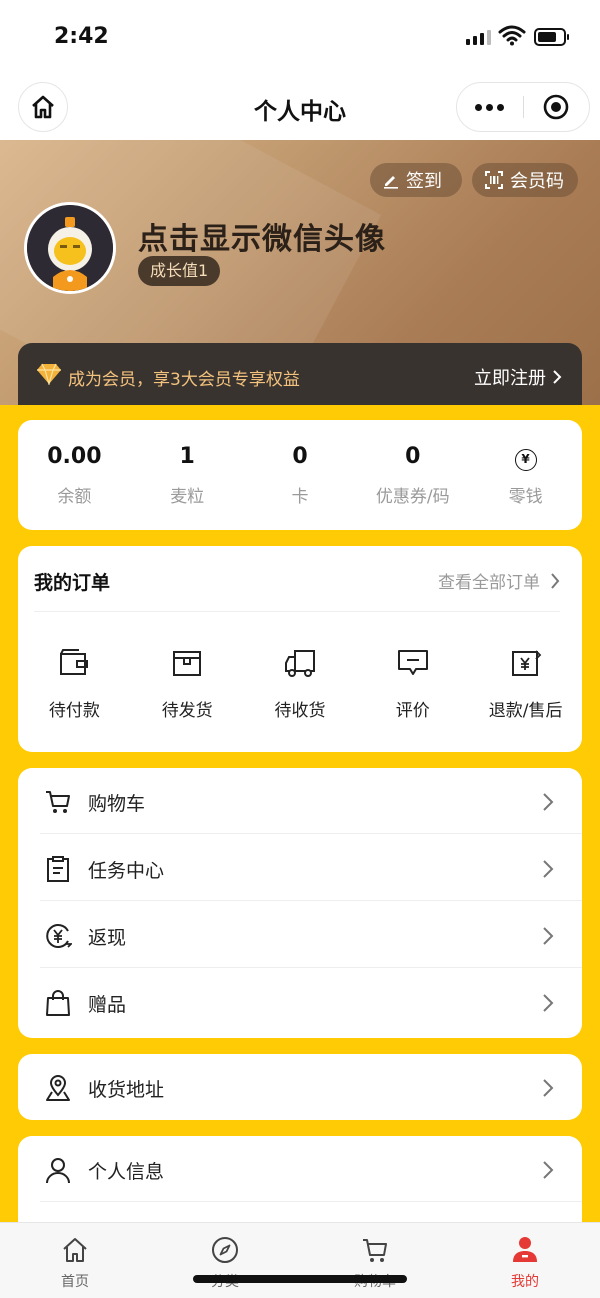 The width and height of the screenshot is (600, 1298). I want to click on growth-badge: 成长值1, so click(179, 271).